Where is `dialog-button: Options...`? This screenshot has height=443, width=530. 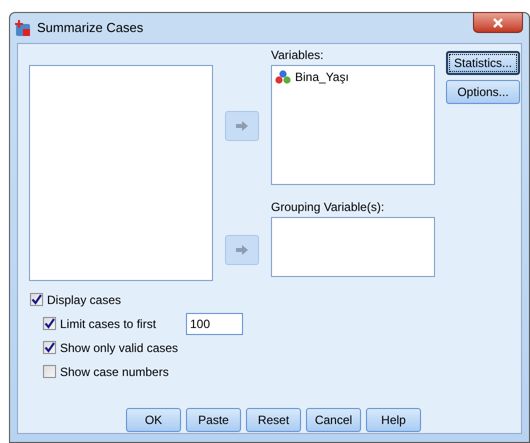
dialog-button: Options... is located at coordinates (483, 92).